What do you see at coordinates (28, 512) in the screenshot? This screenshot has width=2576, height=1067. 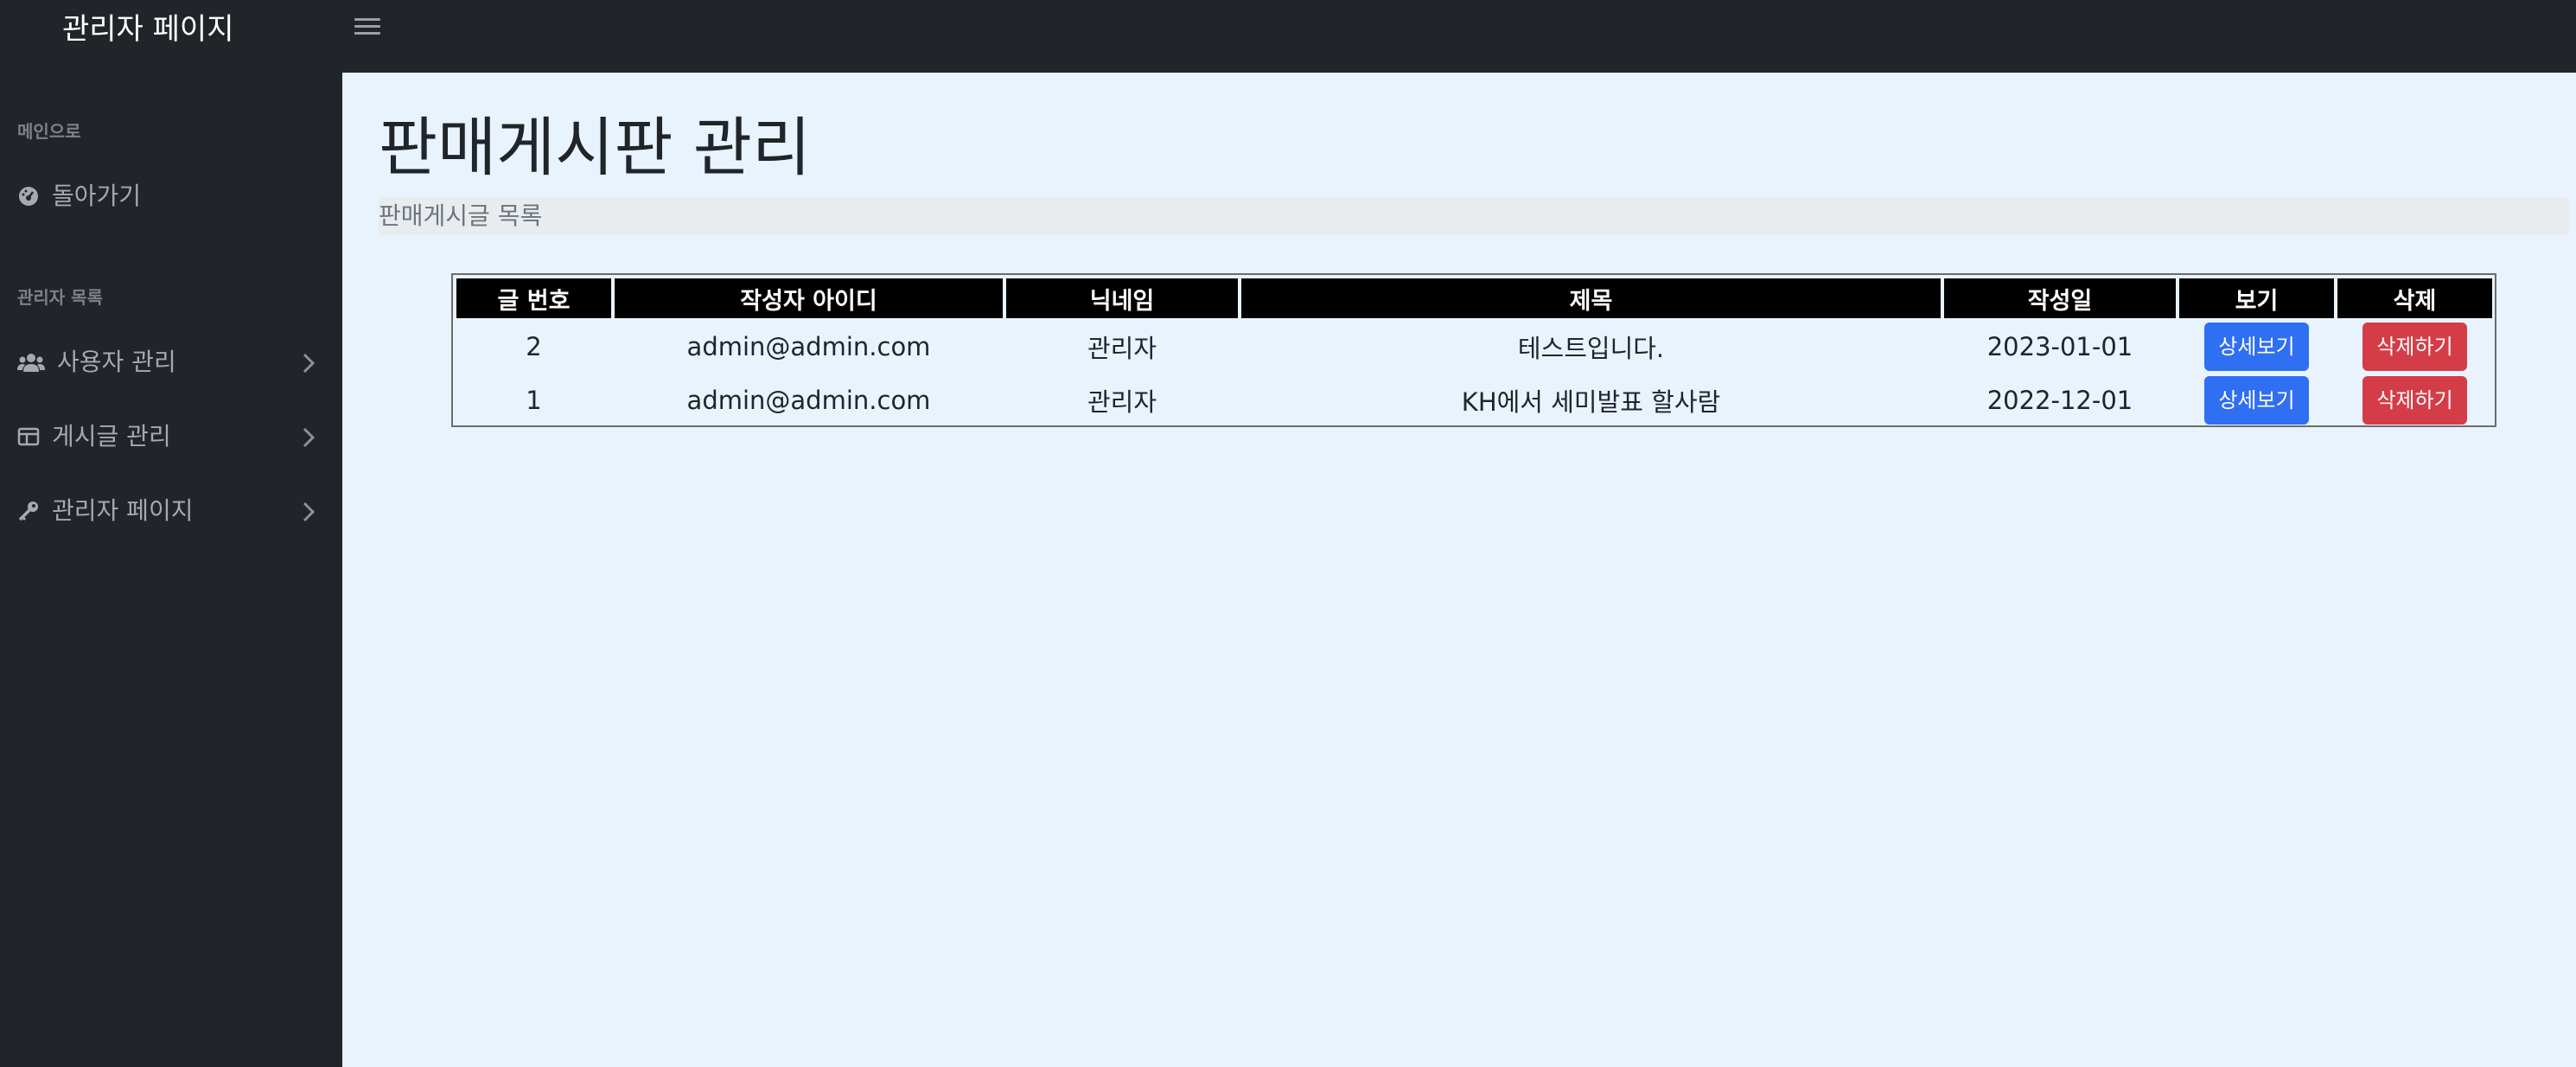 I see `key-icon` at bounding box center [28, 512].